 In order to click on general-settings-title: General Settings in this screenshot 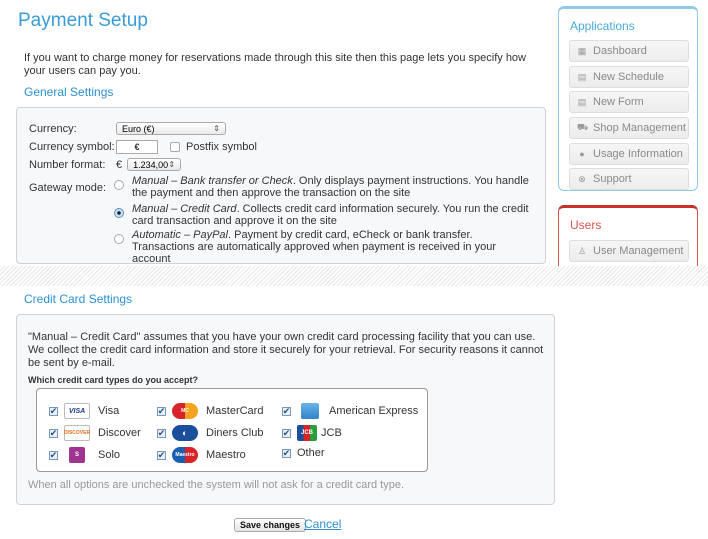, I will do `click(69, 92)`.